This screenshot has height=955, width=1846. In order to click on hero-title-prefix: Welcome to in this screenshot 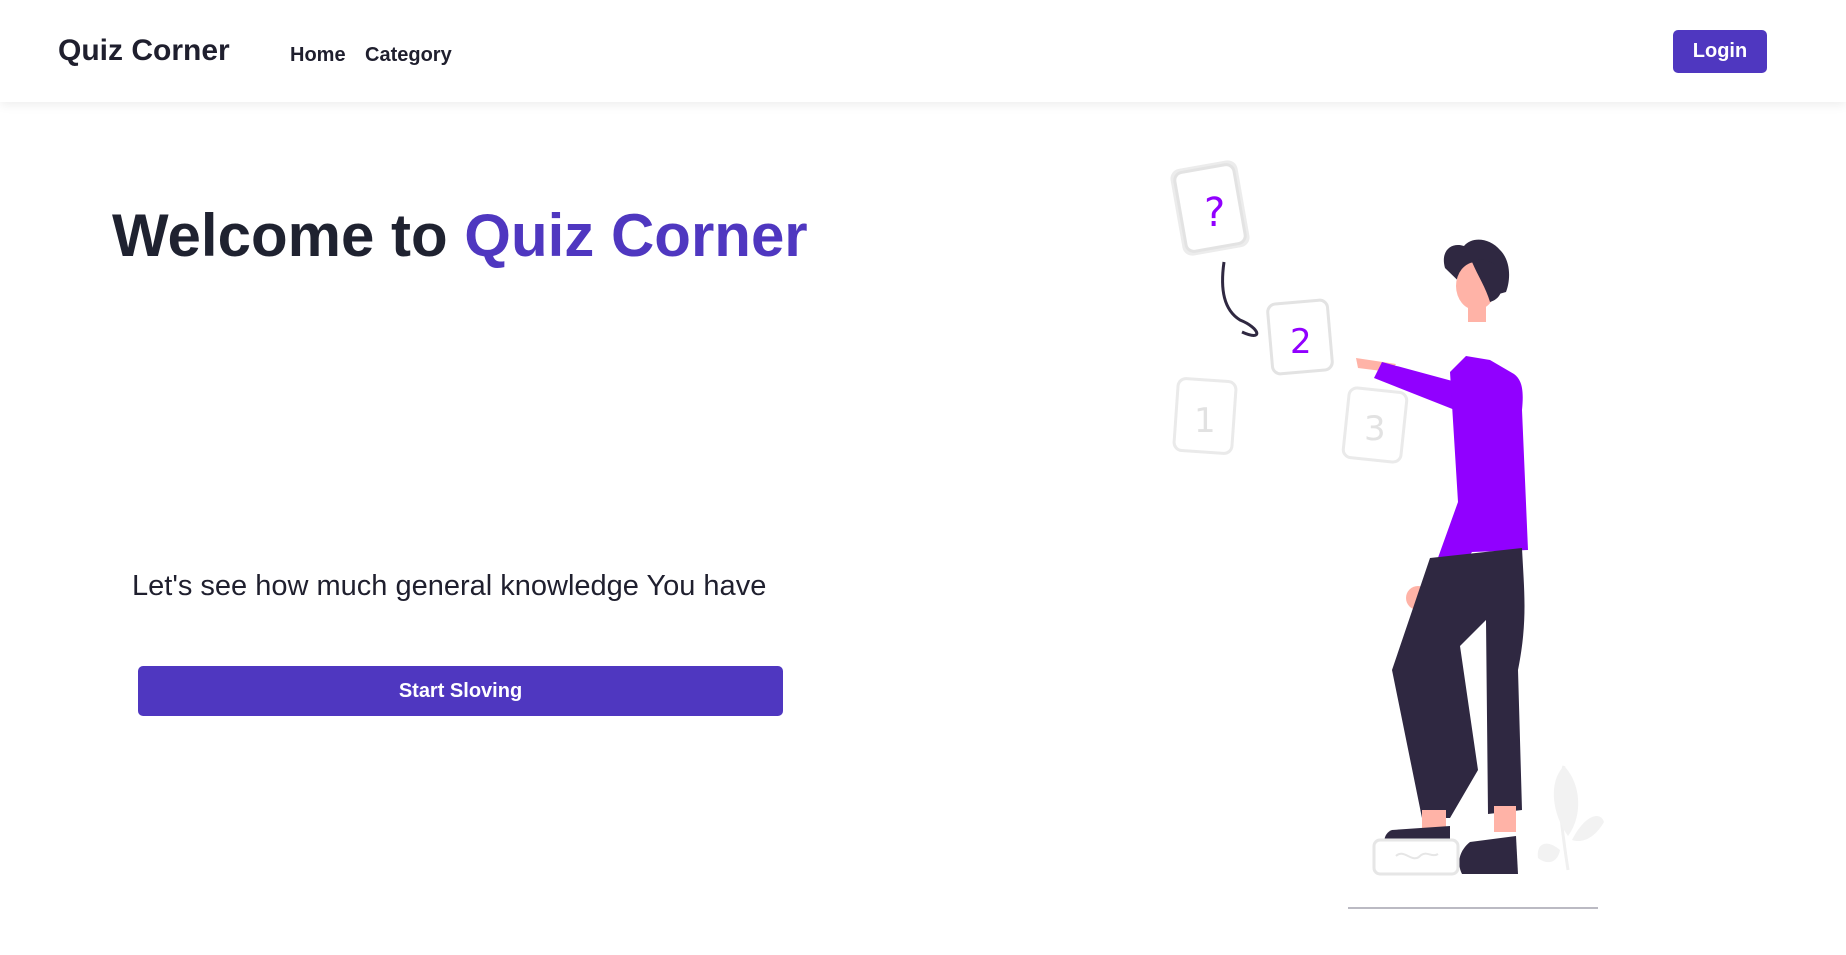, I will do `click(280, 235)`.